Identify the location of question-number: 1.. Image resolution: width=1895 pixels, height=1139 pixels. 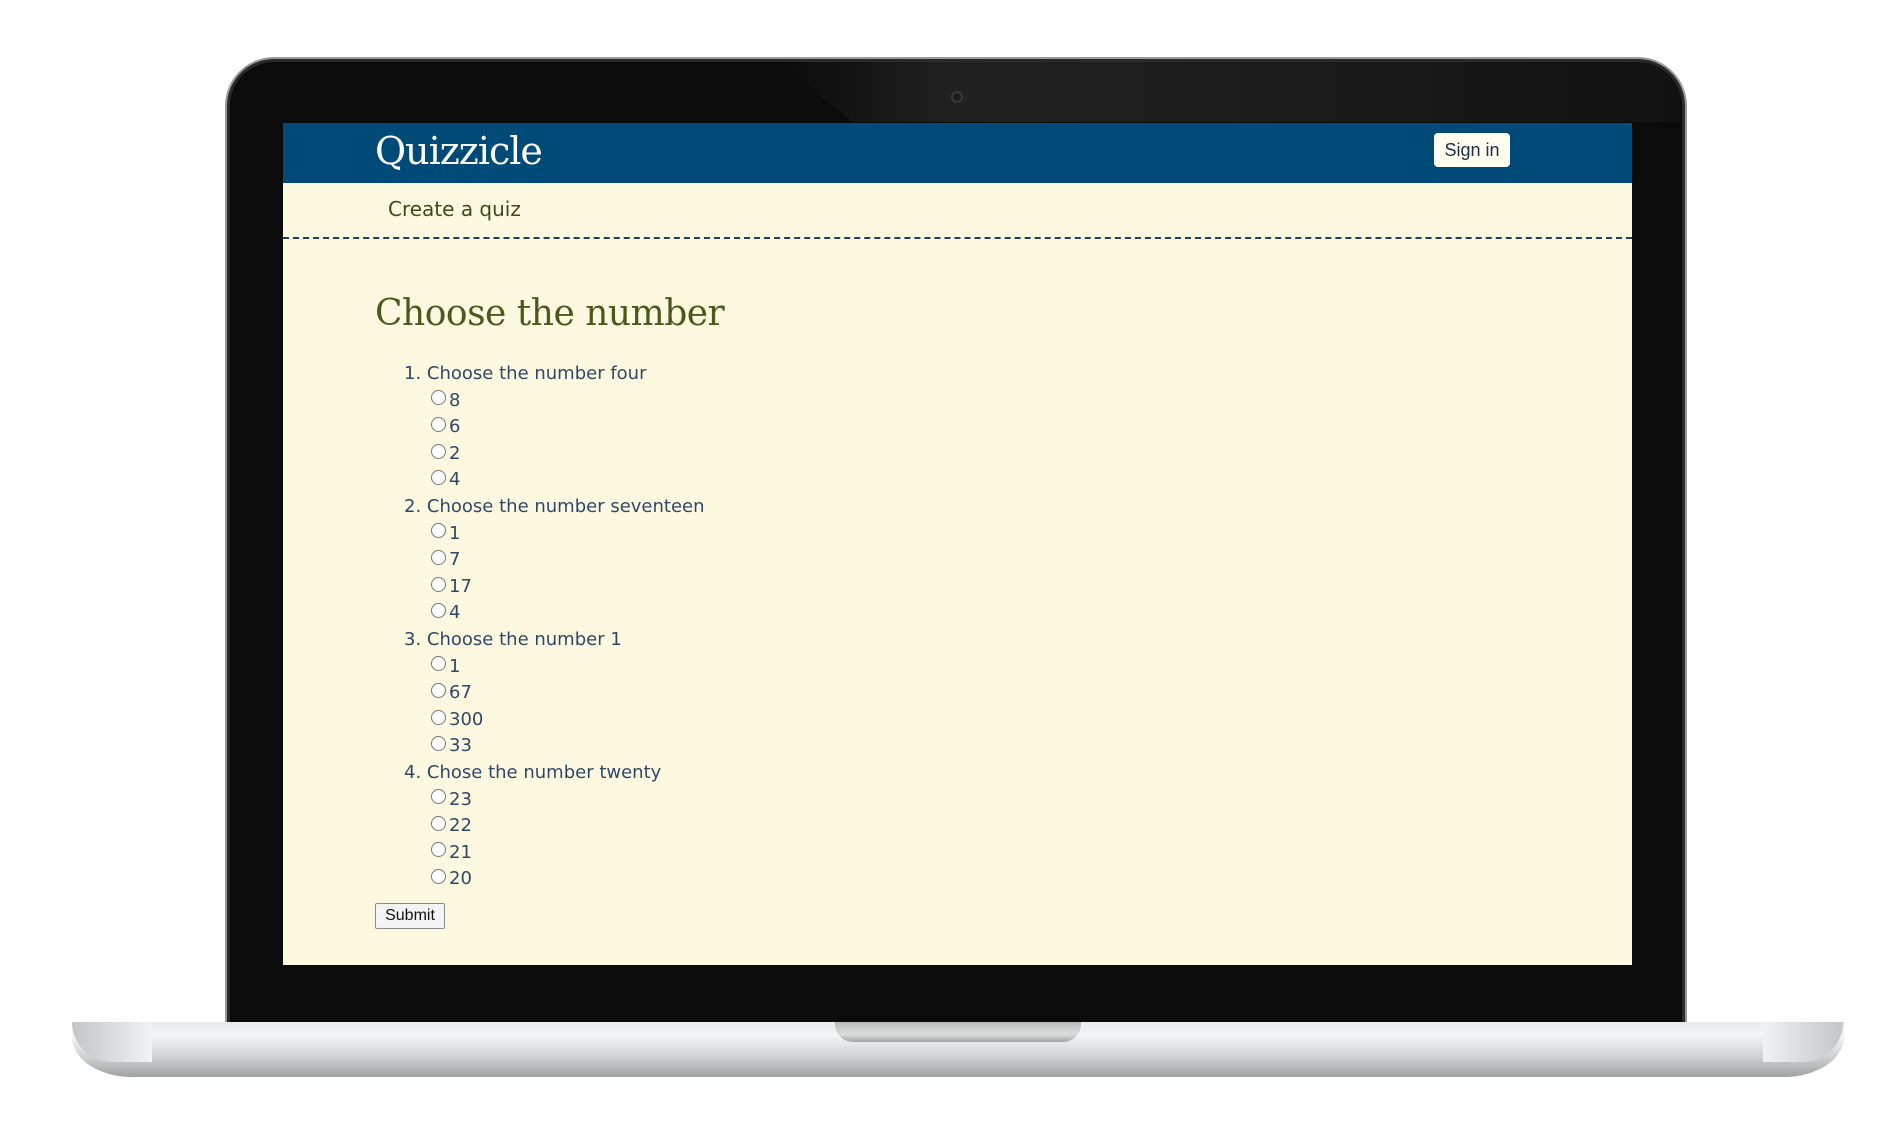
(413, 373).